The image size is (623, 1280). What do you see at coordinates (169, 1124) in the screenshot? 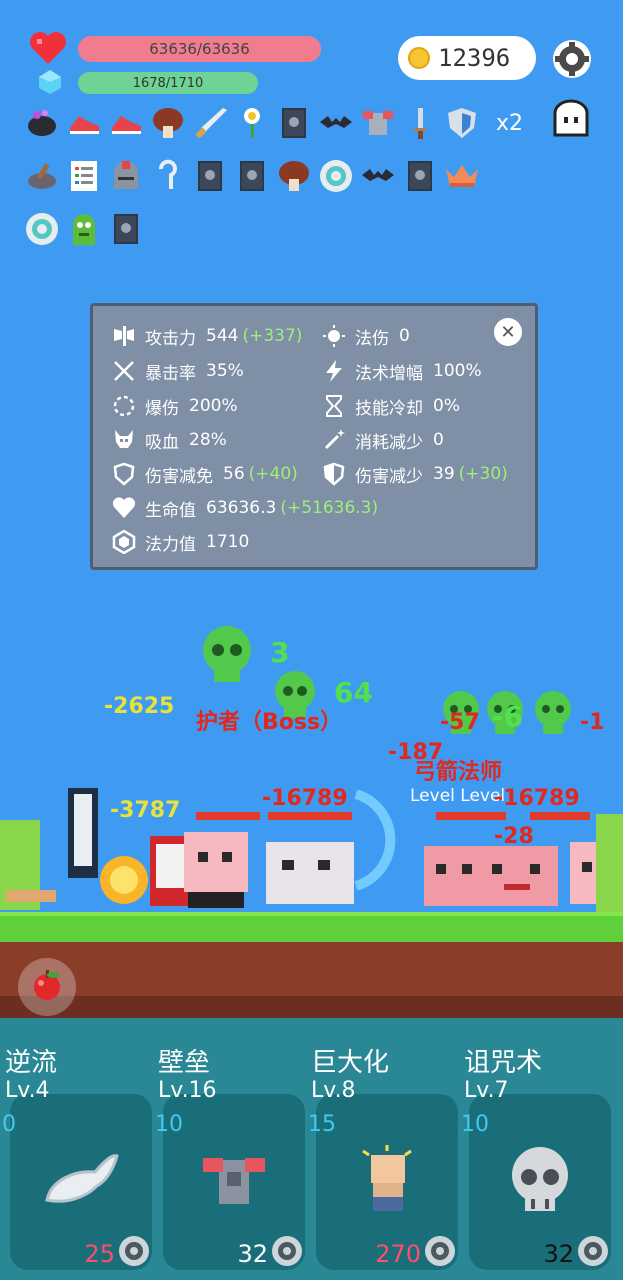
I see `skill-cost: 10` at bounding box center [169, 1124].